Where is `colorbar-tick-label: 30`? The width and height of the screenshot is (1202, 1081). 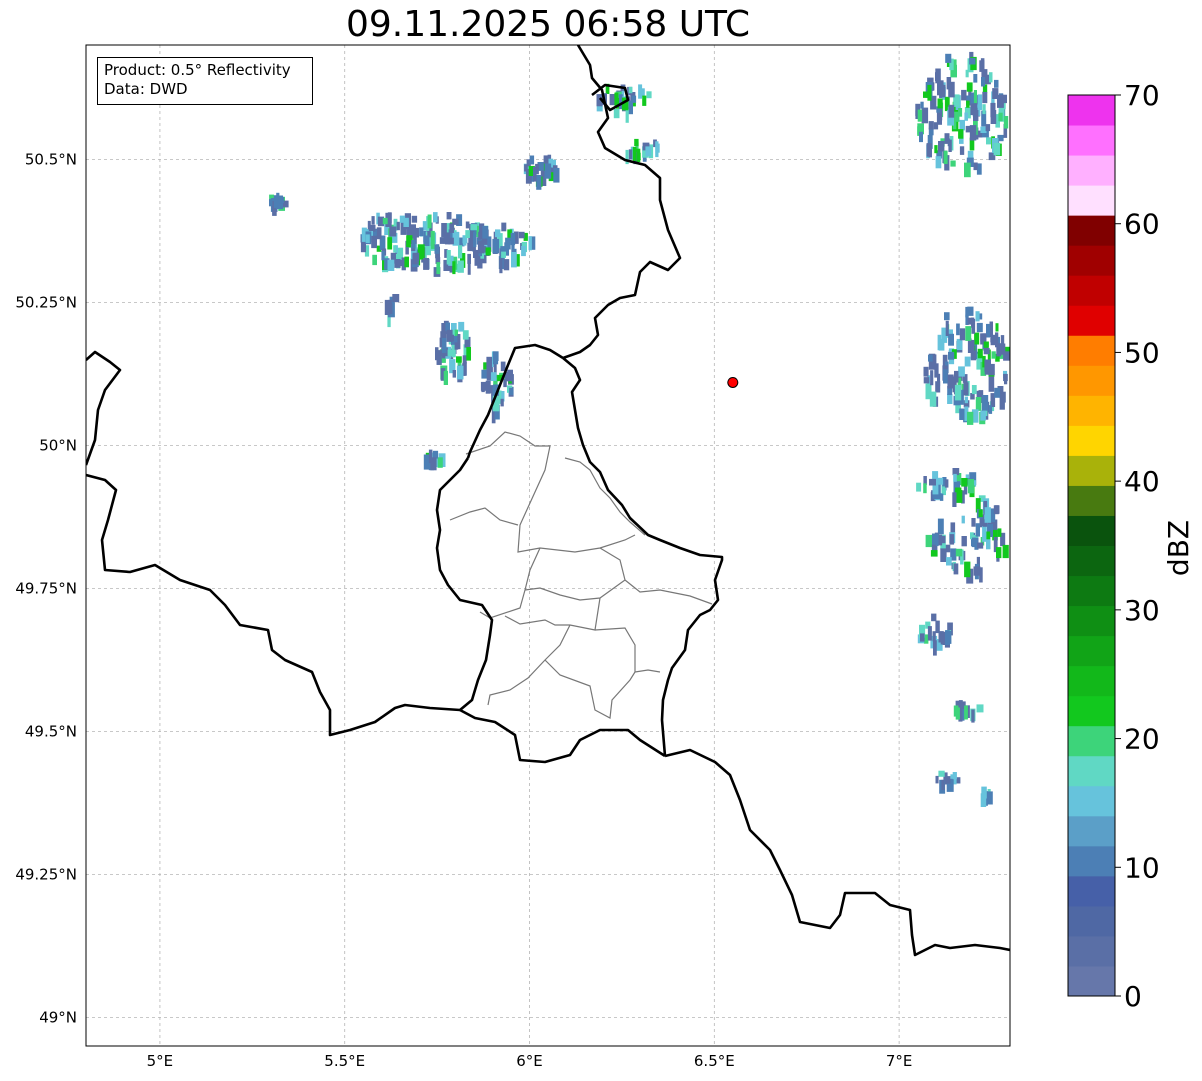 colorbar-tick-label: 30 is located at coordinates (1142, 610).